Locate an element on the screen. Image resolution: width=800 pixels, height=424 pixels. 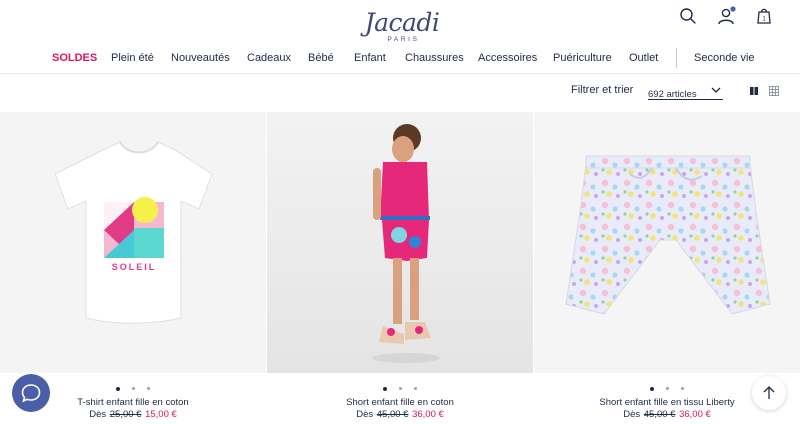
nav-item-bebe: Bébé is located at coordinates (321, 58).